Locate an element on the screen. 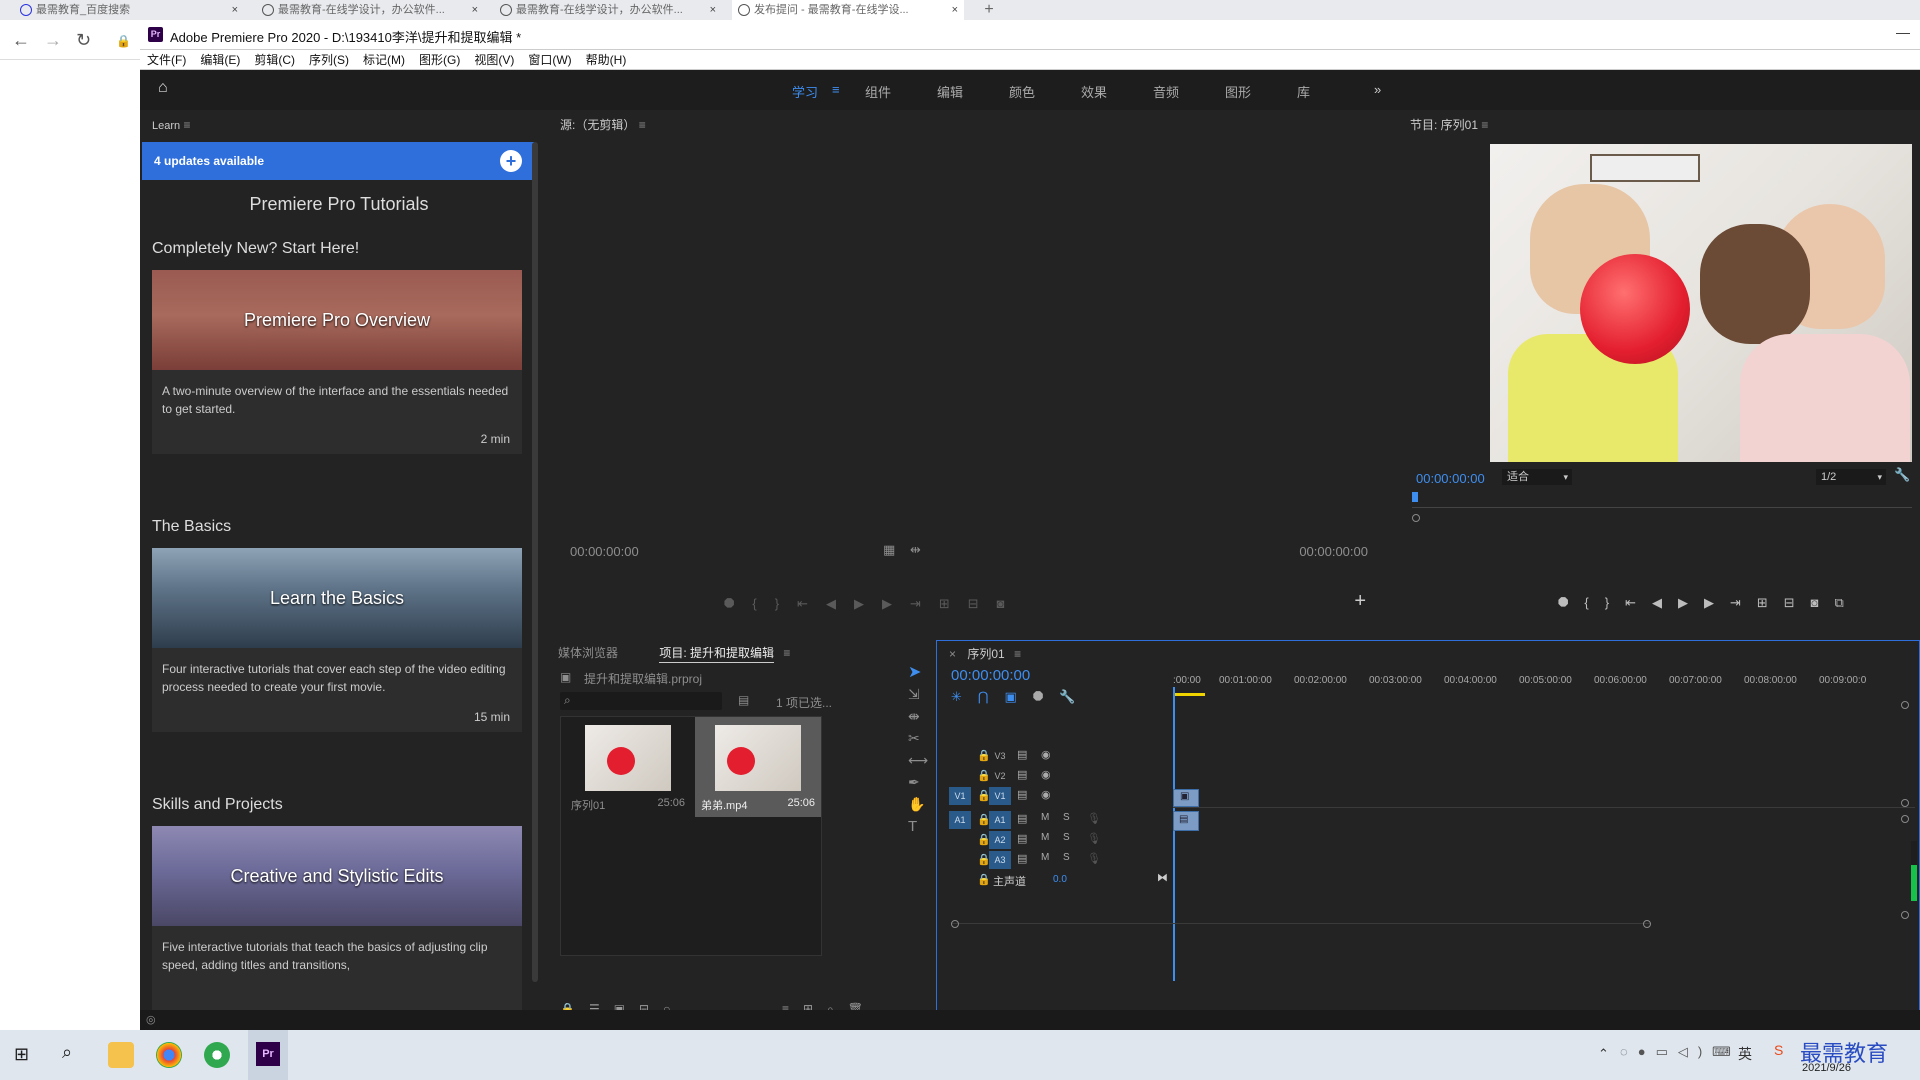 The image size is (1920, 1080). master-volume-value: 0.0 is located at coordinates (1060, 879).